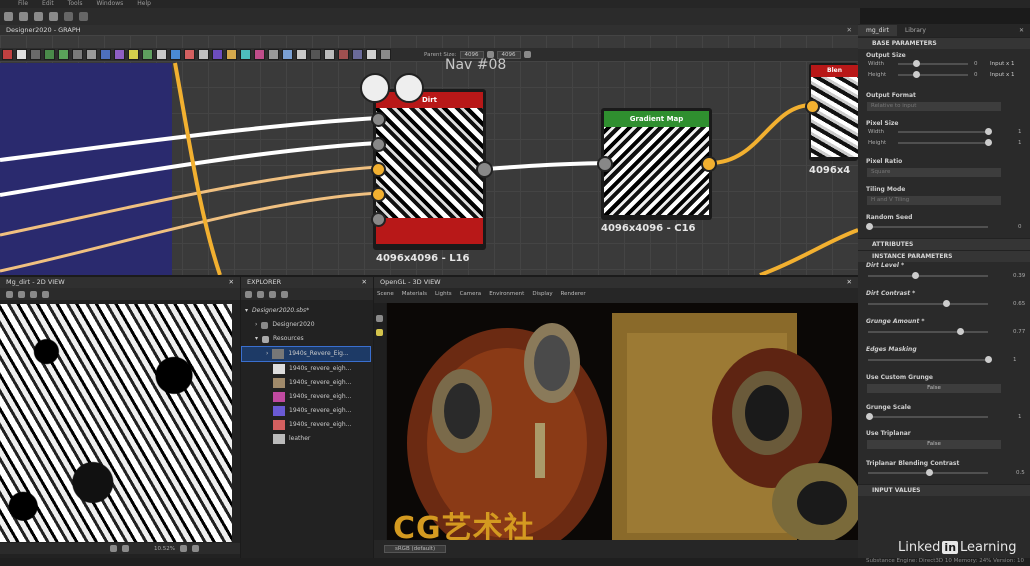 The image size is (1030, 566). Describe the element at coordinates (109, 4) in the screenshot. I see `menu-windows: Windows` at that location.